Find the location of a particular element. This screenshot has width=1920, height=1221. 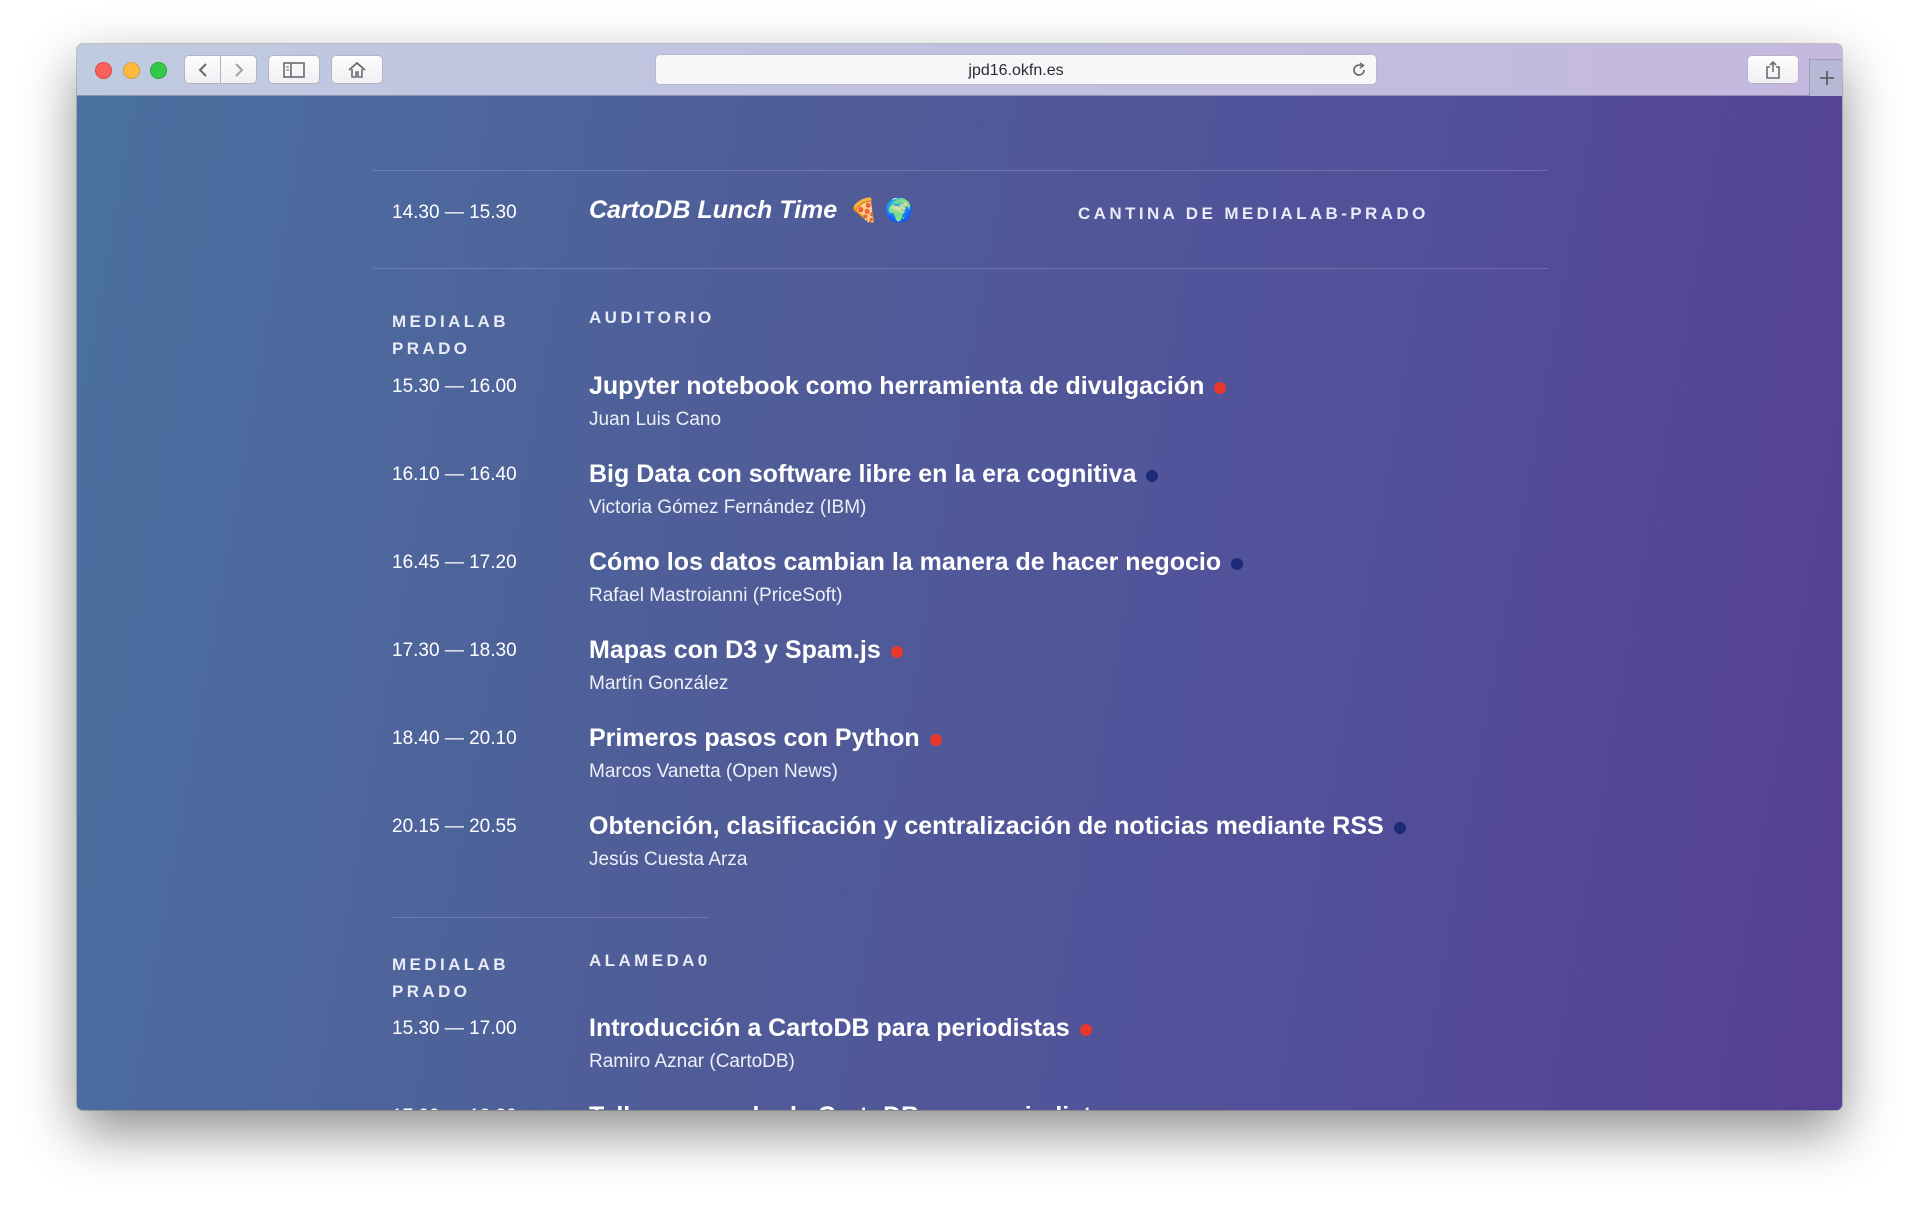

talk-speaker: Martín González is located at coordinates (659, 683).